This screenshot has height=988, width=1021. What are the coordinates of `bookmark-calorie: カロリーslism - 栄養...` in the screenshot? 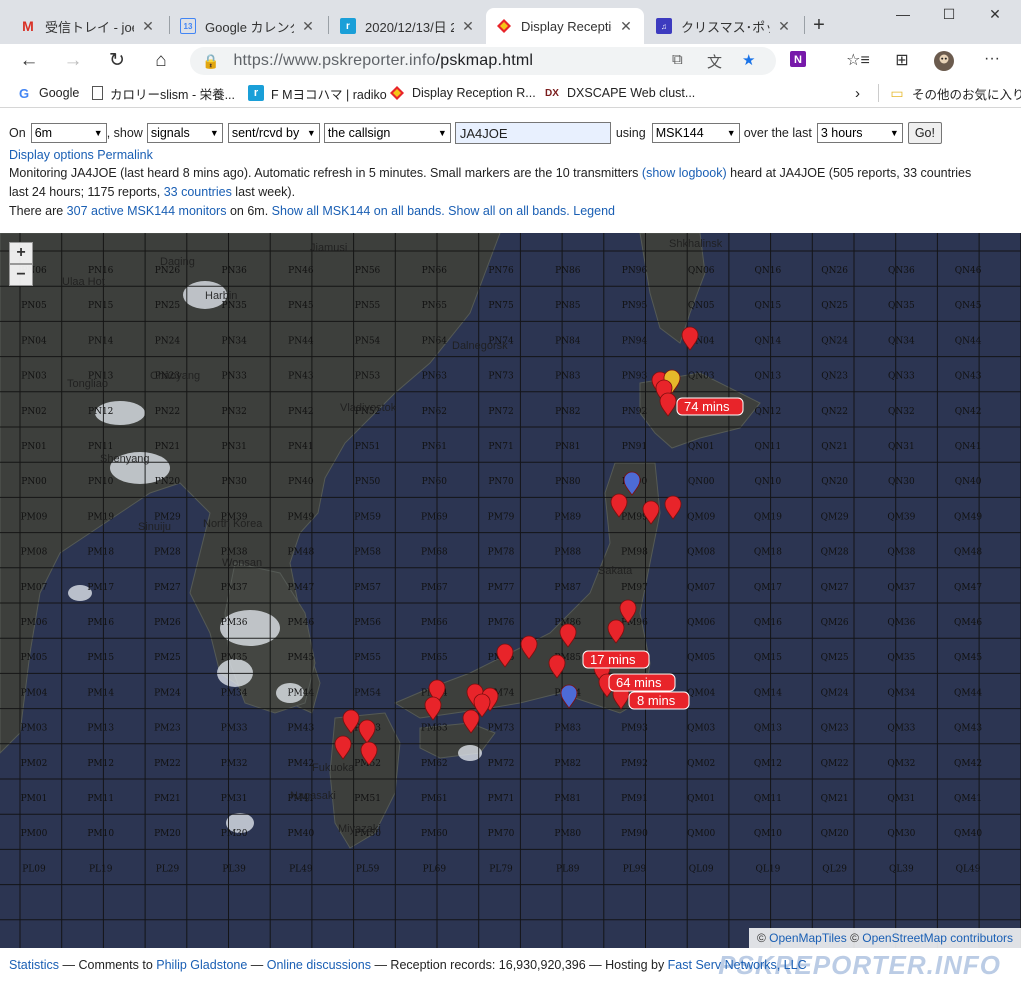 It's located at (163, 93).